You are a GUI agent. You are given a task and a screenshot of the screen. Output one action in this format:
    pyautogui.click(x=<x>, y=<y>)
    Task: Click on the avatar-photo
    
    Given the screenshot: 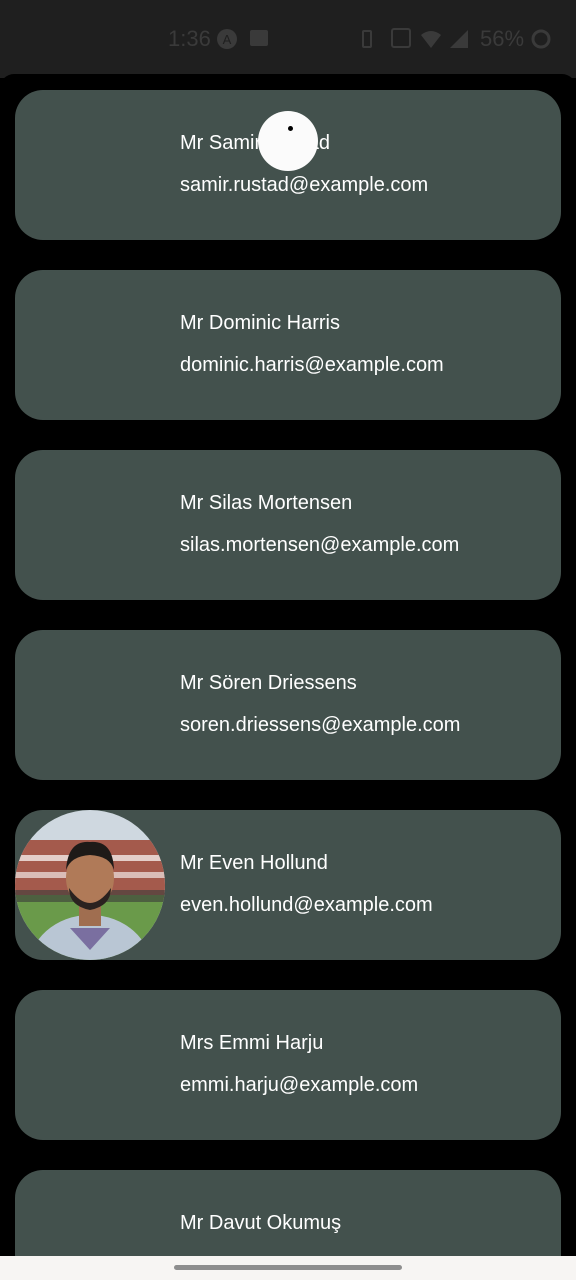 What is the action you would take?
    pyautogui.click(x=90, y=885)
    